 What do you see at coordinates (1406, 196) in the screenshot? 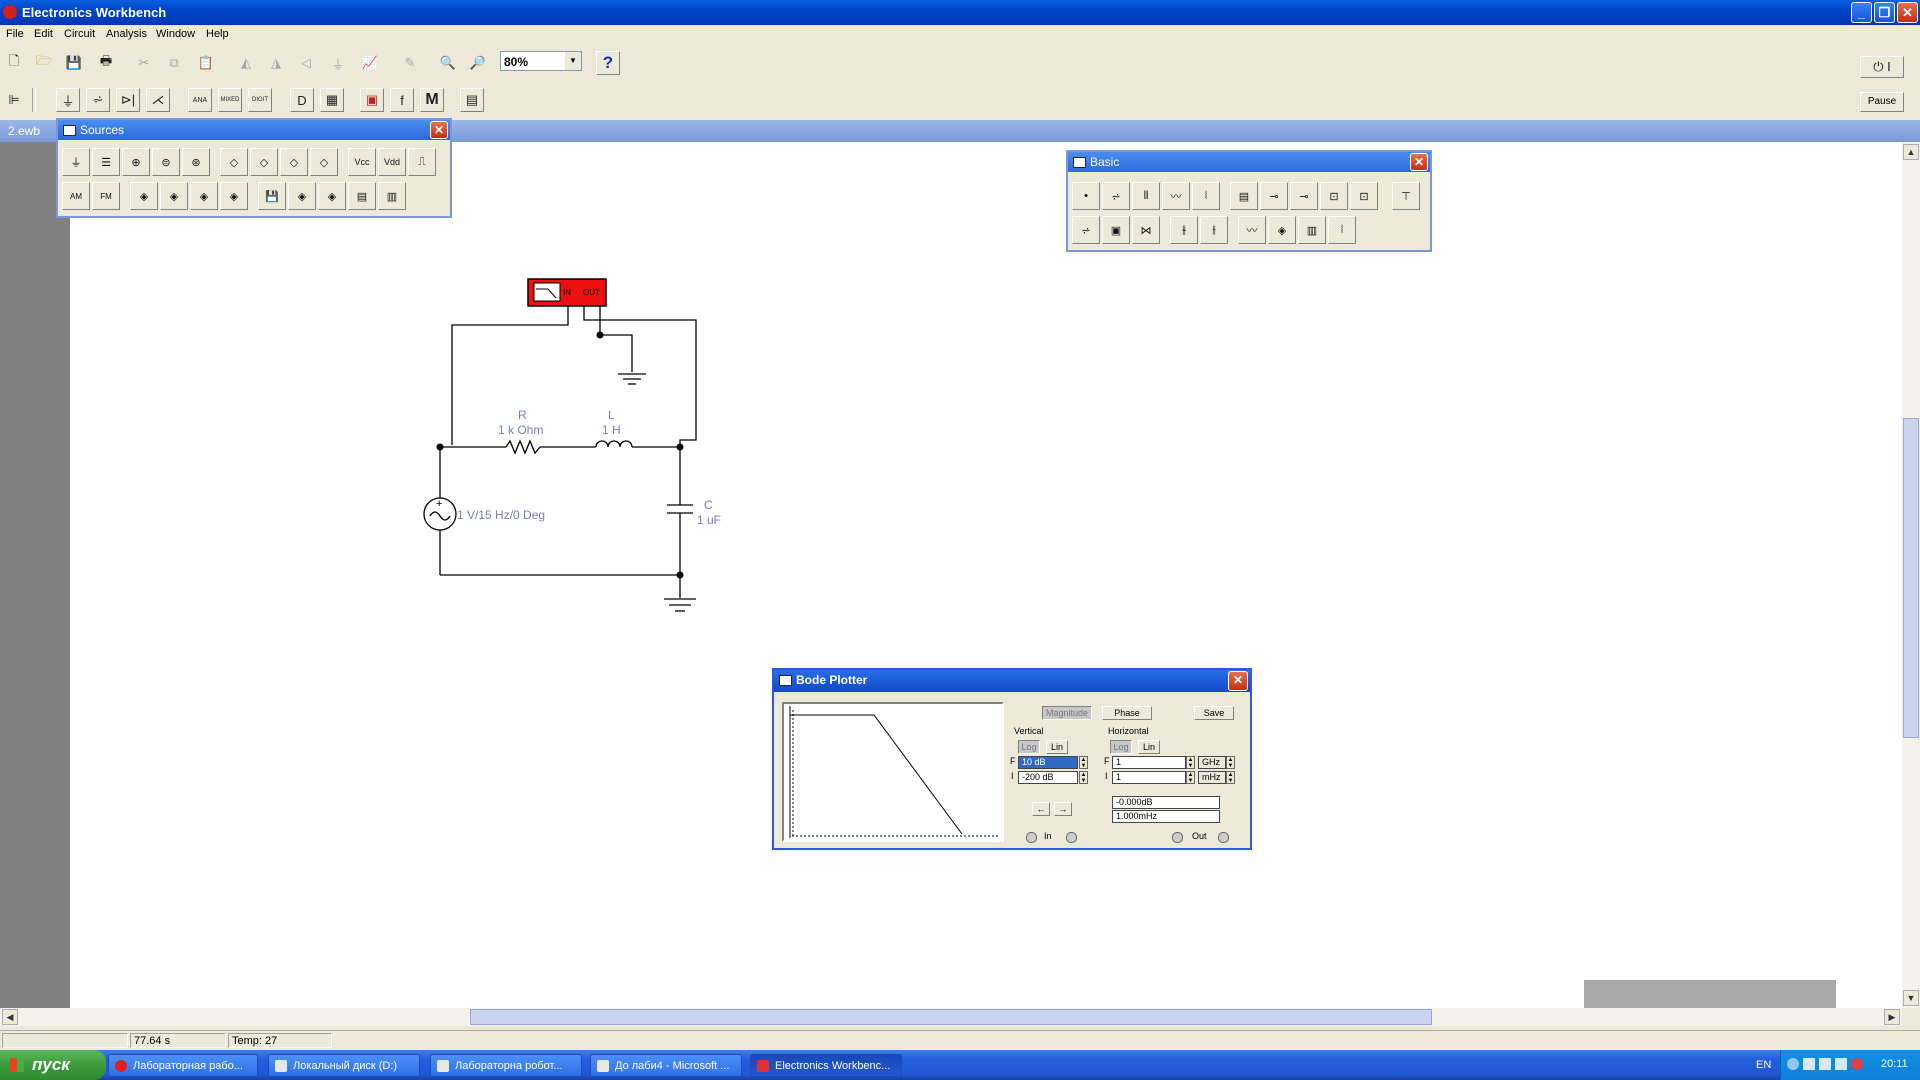
I see `pullup-resistor-icon: ⊤` at bounding box center [1406, 196].